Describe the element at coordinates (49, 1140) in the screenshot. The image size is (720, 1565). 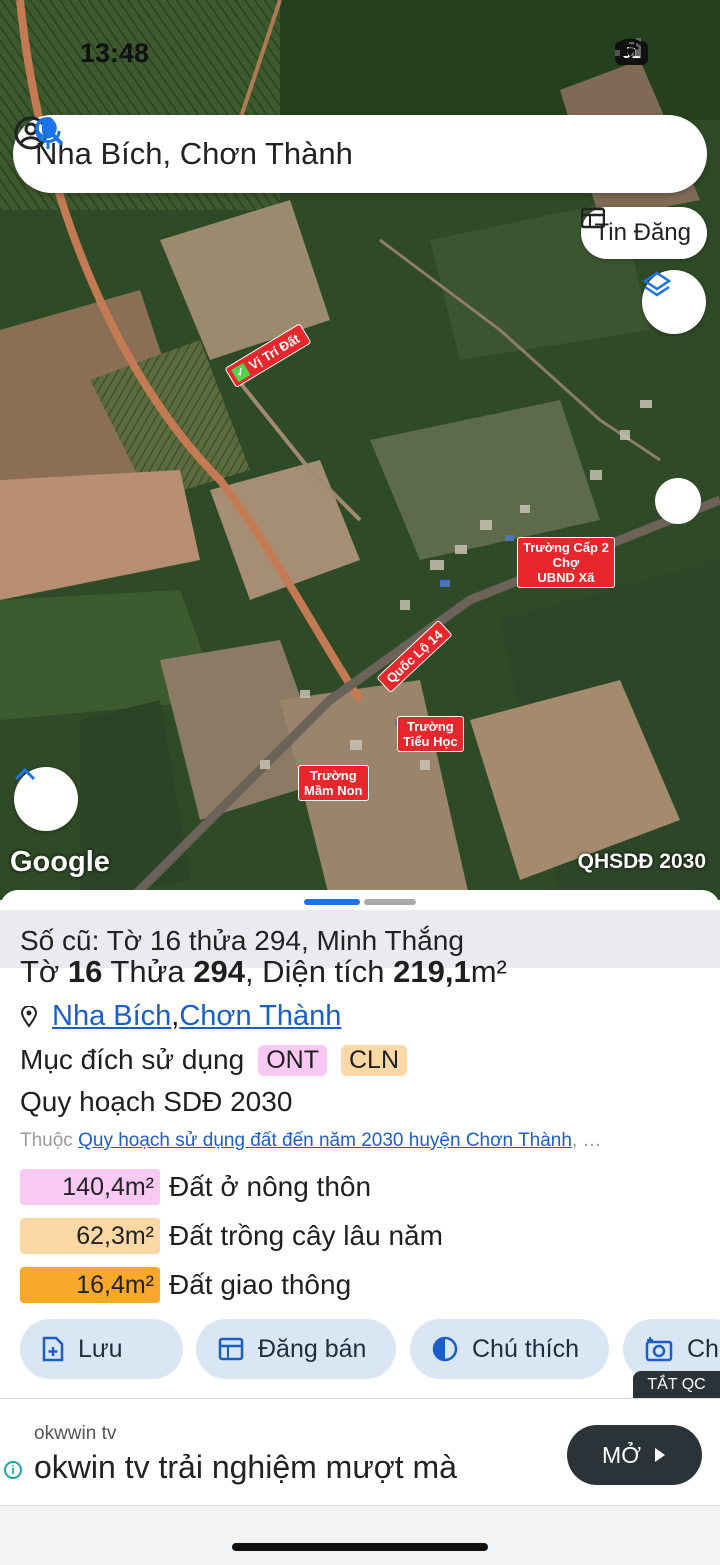
I see `plan-source-prefix: Thuộc` at that location.